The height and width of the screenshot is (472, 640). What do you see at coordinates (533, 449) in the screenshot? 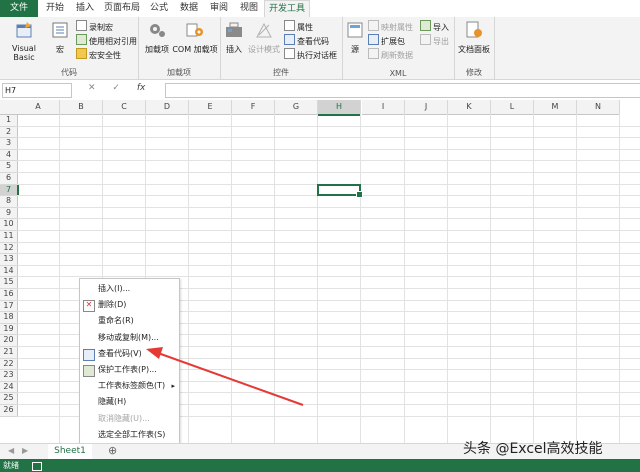
I see `watermark: 头条 @Excel高效技能` at bounding box center [533, 449].